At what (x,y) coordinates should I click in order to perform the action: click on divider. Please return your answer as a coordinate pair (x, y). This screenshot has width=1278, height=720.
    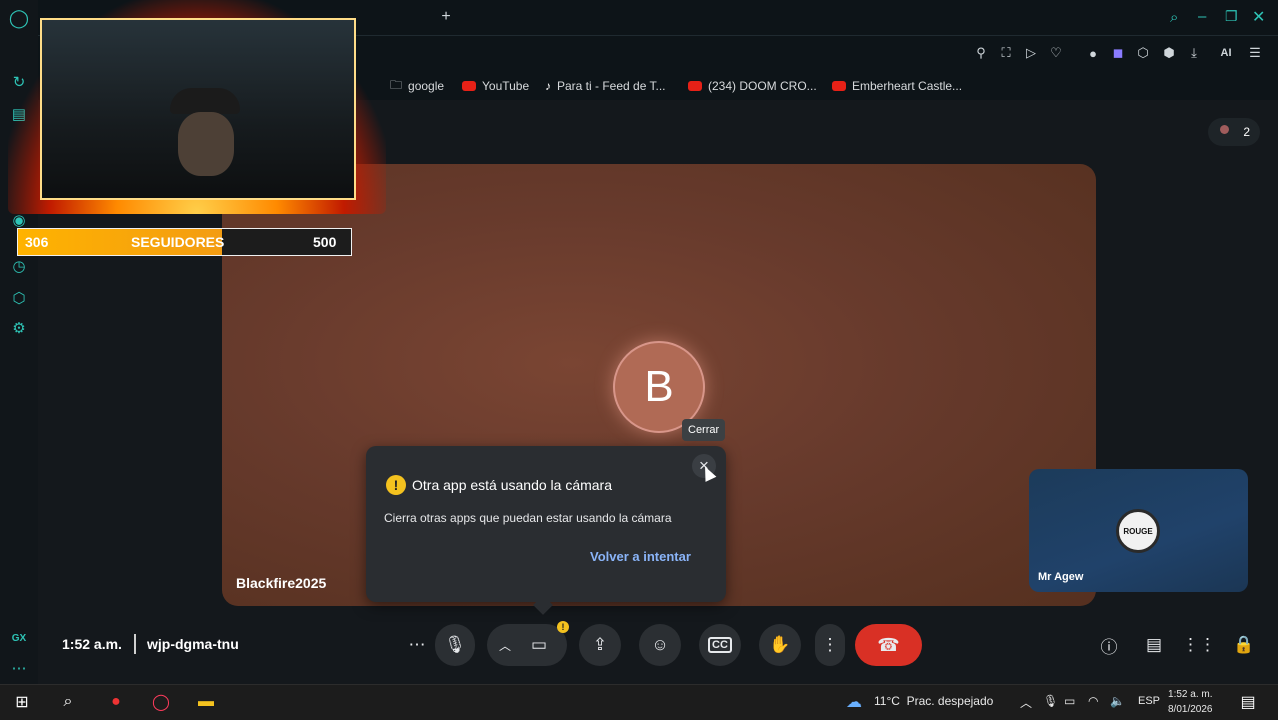
    Looking at the image, I should click on (135, 644).